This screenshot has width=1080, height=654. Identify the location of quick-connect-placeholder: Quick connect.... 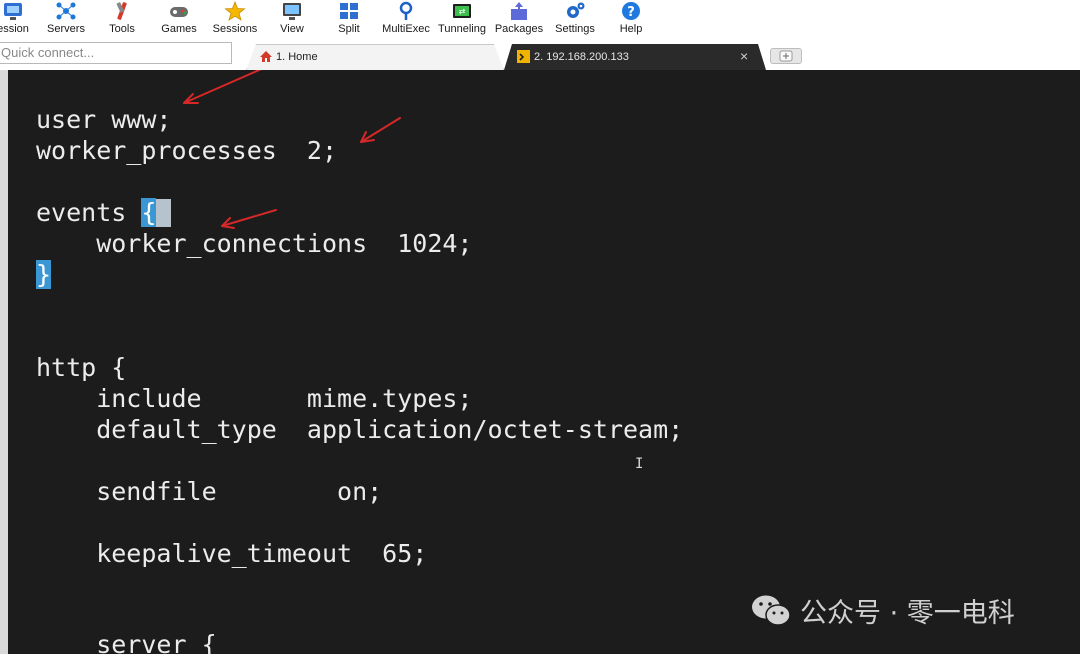
(48, 52).